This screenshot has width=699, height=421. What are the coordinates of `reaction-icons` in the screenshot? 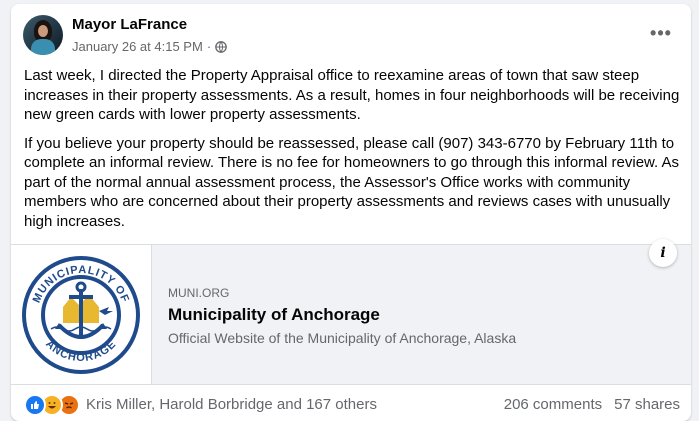 It's located at (52, 405).